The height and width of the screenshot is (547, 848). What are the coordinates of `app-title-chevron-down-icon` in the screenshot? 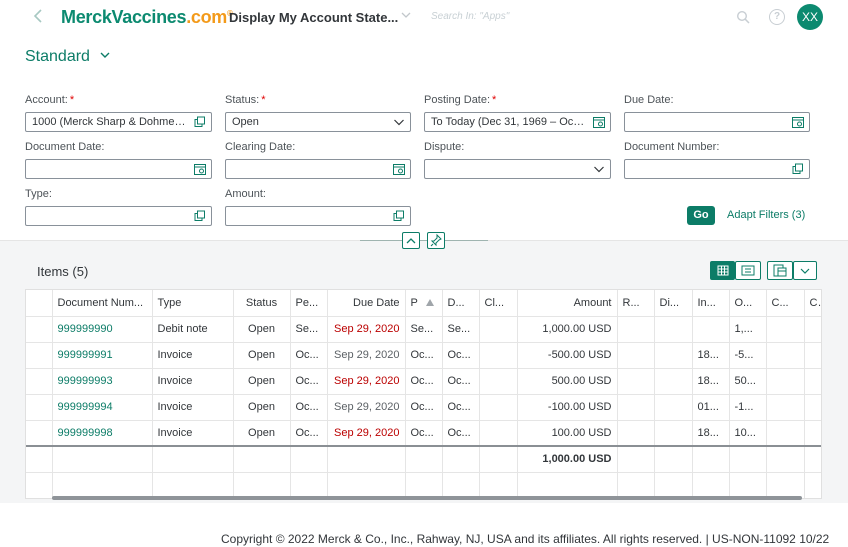 It's located at (406, 16).